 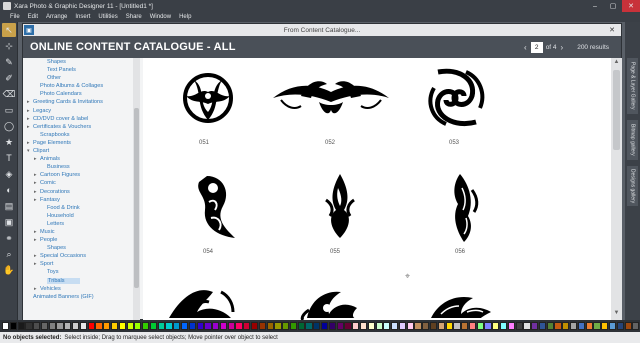 What do you see at coordinates (9, 62) in the screenshot?
I see `pen-icon: ✎` at bounding box center [9, 62].